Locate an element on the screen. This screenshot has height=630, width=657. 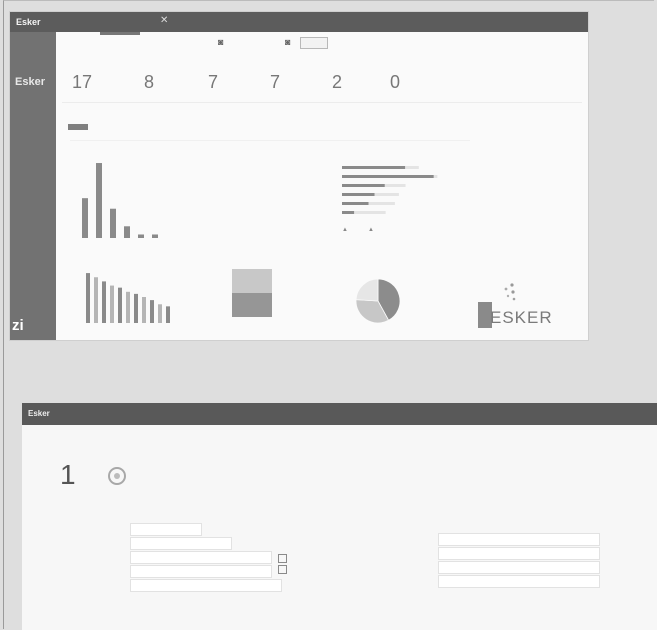
stacked-block-chart is located at coordinates (252, 293).